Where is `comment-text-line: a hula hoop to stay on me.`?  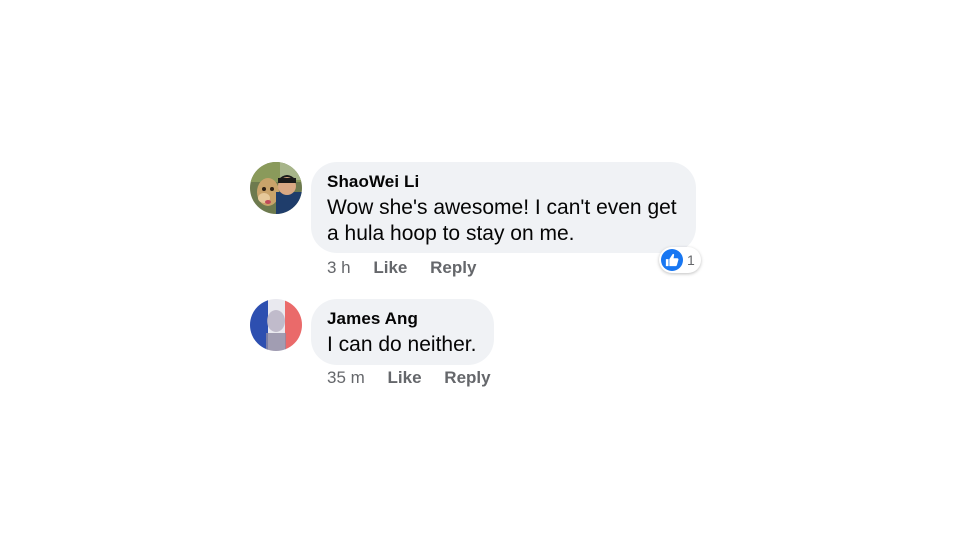 comment-text-line: a hula hoop to stay on me. is located at coordinates (451, 233).